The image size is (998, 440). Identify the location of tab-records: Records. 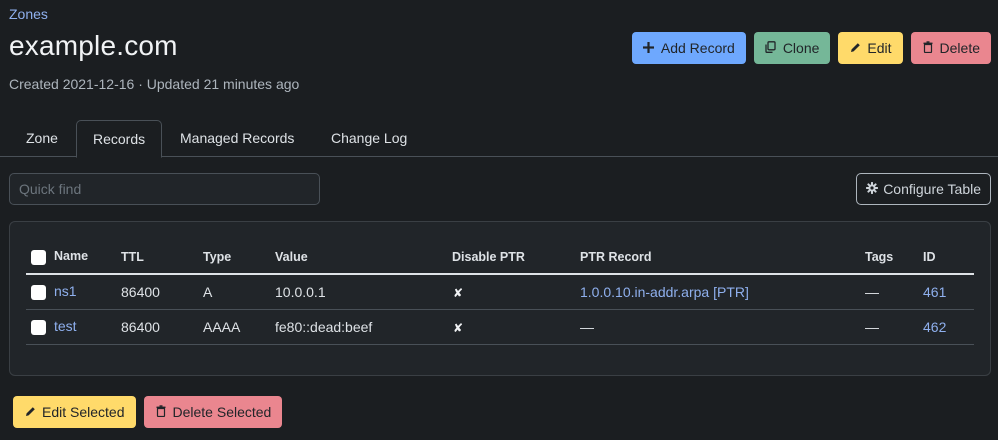
(119, 139).